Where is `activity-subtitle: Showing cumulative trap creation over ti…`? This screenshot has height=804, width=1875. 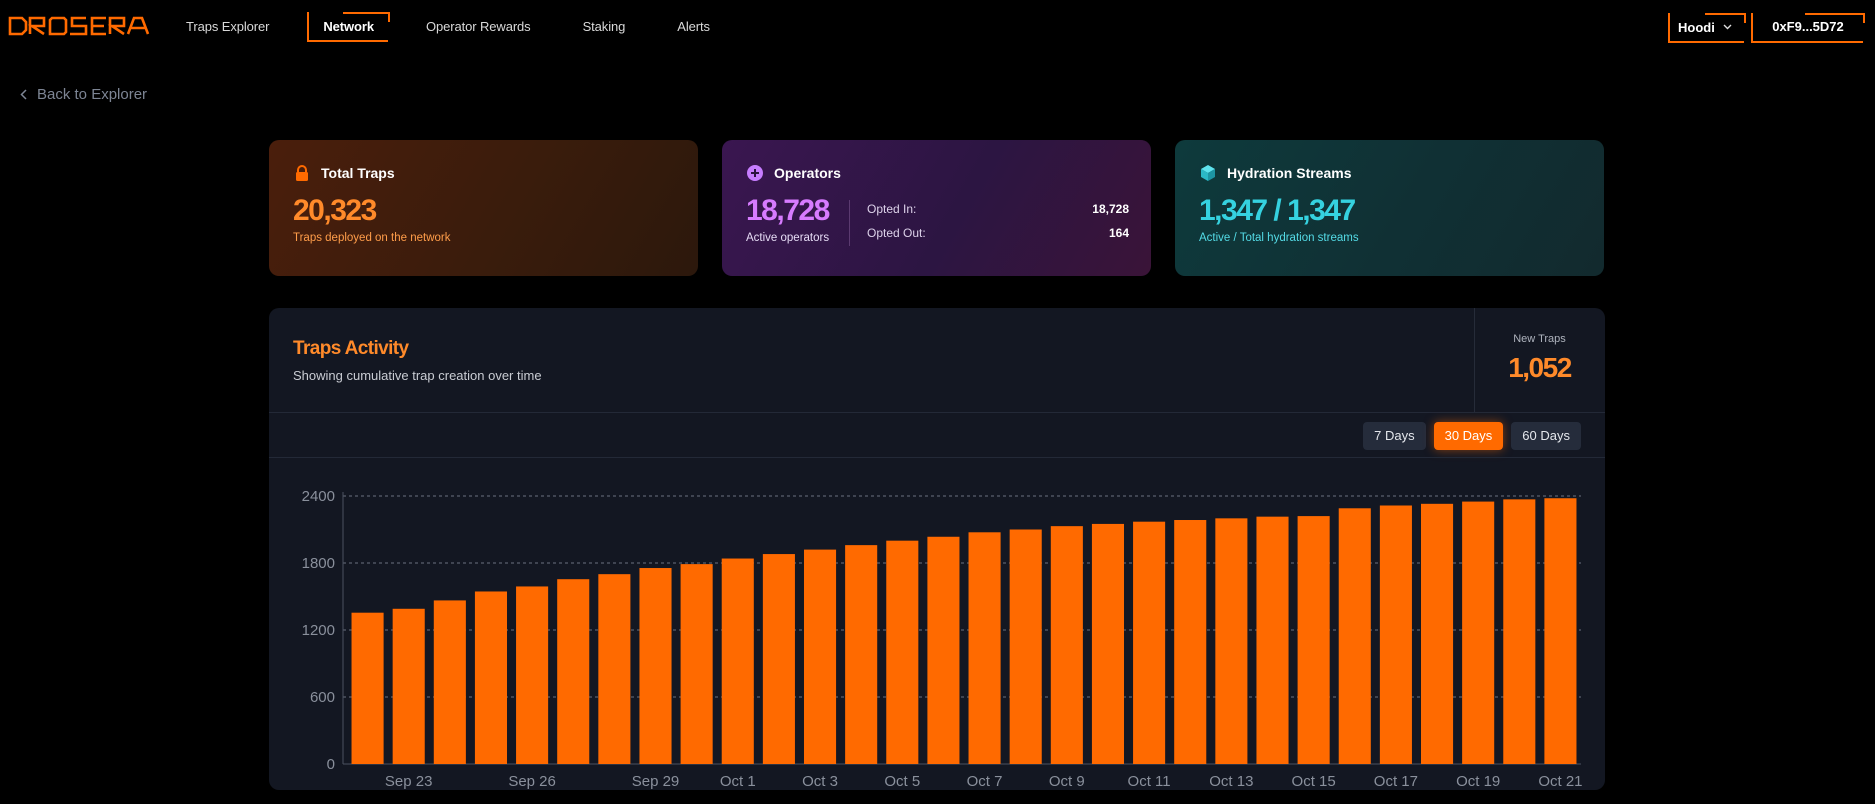
activity-subtitle: Showing cumulative trap creation over ti… is located at coordinates (417, 375).